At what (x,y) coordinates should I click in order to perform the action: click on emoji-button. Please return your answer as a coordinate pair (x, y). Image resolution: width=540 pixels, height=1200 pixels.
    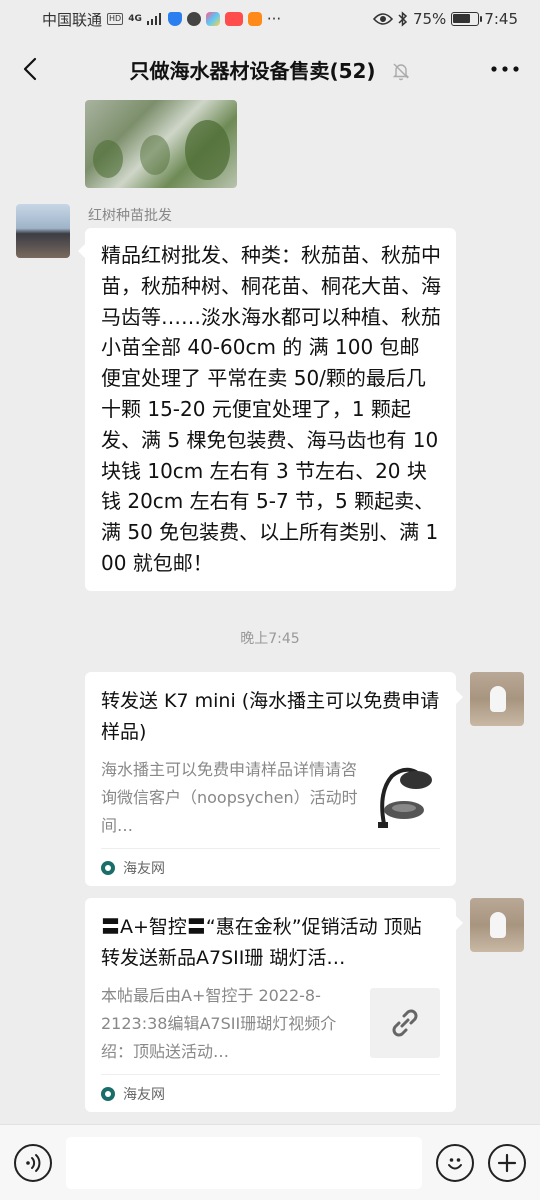
    Looking at the image, I should click on (455, 1162).